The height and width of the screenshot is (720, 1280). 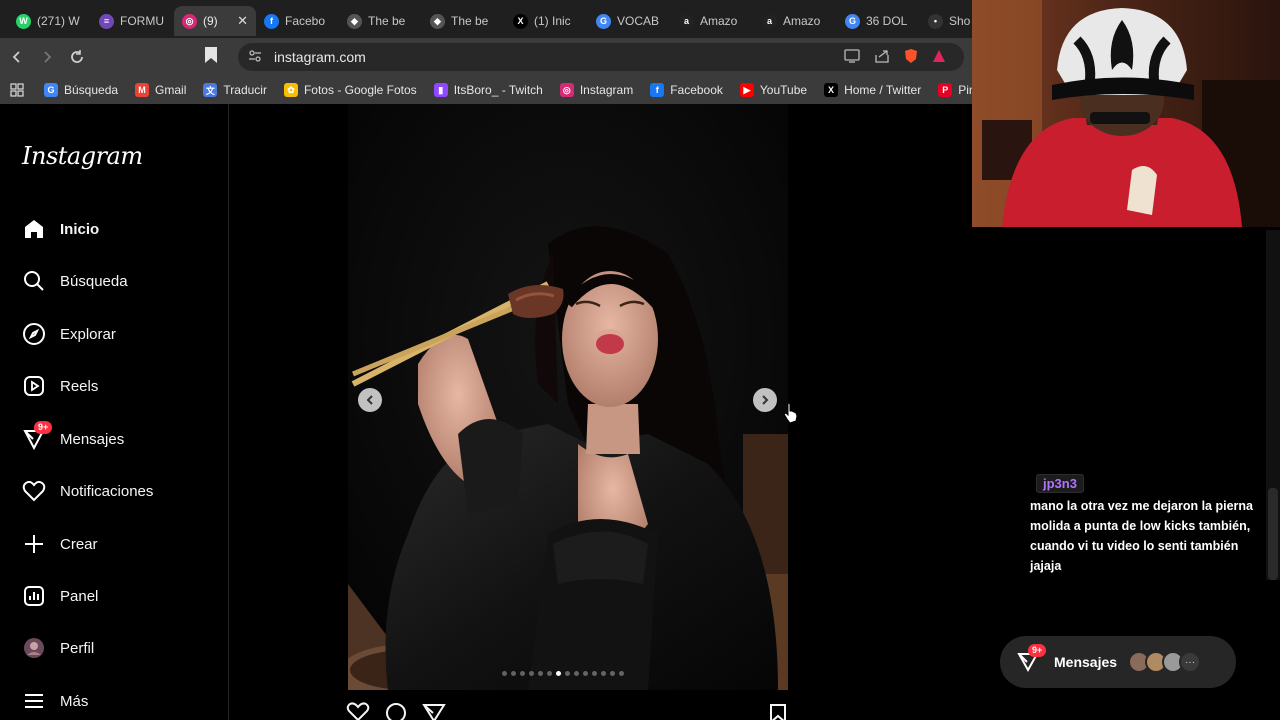 What do you see at coordinates (1118, 662) in the screenshot?
I see `messages-pill: 9+ Mensajes ···` at bounding box center [1118, 662].